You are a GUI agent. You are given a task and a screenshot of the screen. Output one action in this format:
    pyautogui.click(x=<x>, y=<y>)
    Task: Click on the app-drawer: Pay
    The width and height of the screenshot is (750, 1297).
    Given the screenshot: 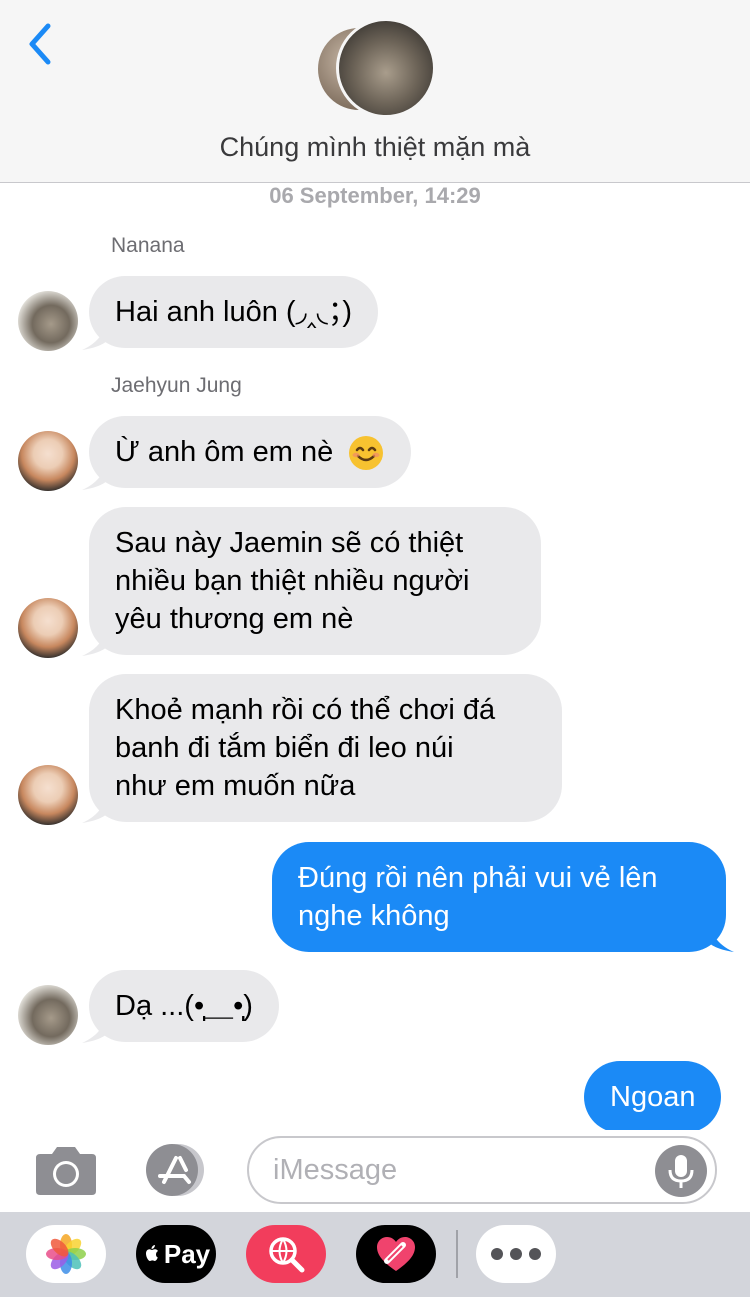 What is the action you would take?
    pyautogui.click(x=375, y=1254)
    